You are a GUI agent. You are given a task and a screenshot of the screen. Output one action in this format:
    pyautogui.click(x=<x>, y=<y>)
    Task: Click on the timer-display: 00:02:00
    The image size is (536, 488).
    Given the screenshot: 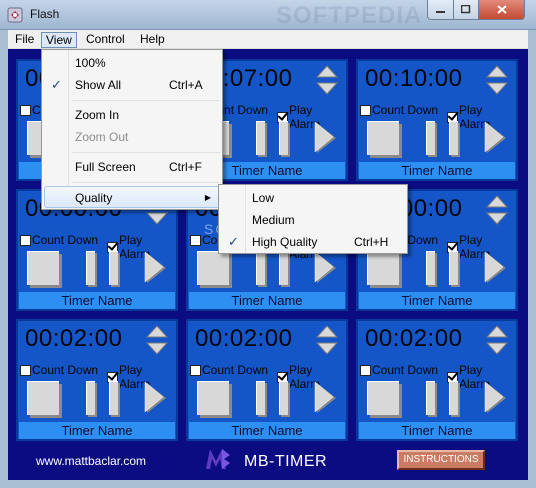 What is the action you would take?
    pyautogui.click(x=244, y=338)
    